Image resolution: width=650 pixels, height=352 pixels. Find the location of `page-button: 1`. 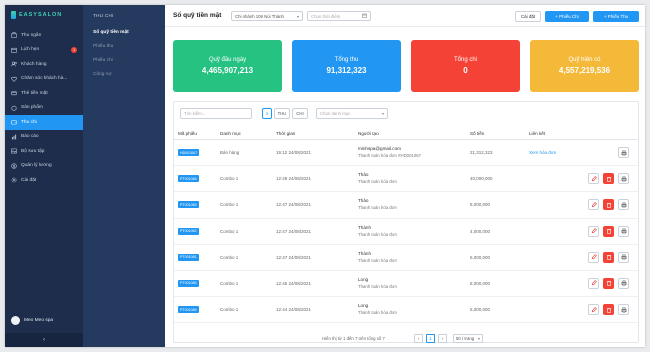

page-button: 1 is located at coordinates (430, 338).